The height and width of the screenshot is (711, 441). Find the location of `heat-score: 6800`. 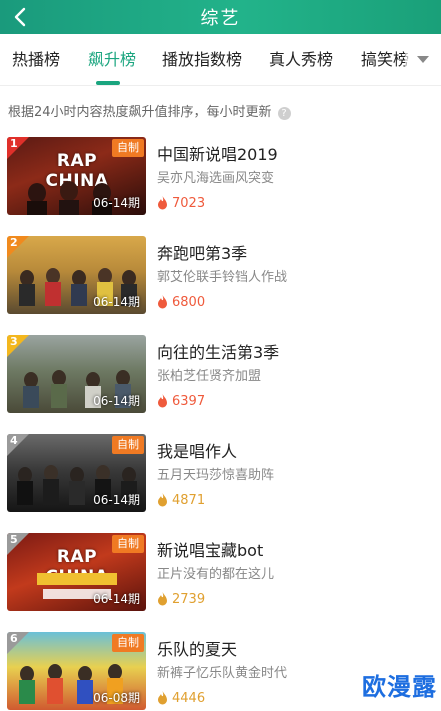

heat-score: 6800 is located at coordinates (181, 302).